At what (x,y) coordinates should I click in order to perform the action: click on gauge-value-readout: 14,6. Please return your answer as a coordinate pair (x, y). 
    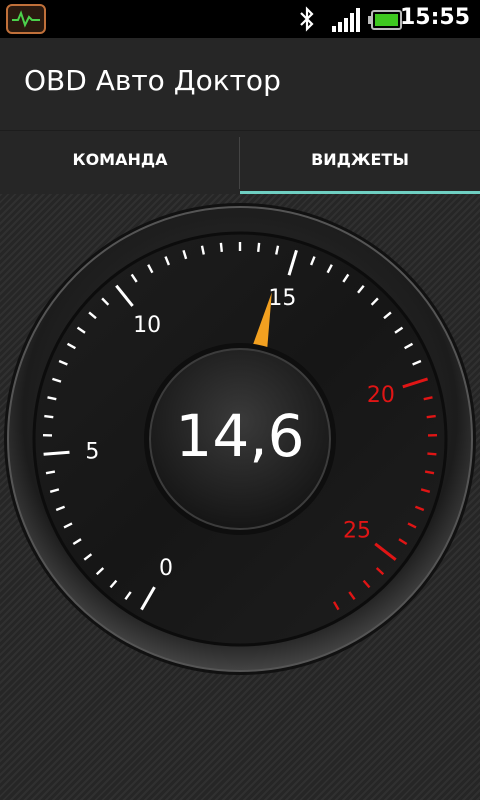
    Looking at the image, I should click on (239, 436).